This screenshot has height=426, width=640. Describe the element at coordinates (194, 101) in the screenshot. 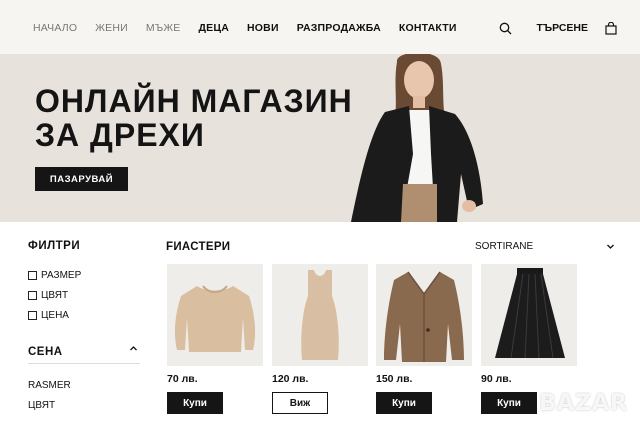

I see `hero-title-line1: ОНЛАЙН МАГАЗИН` at that location.